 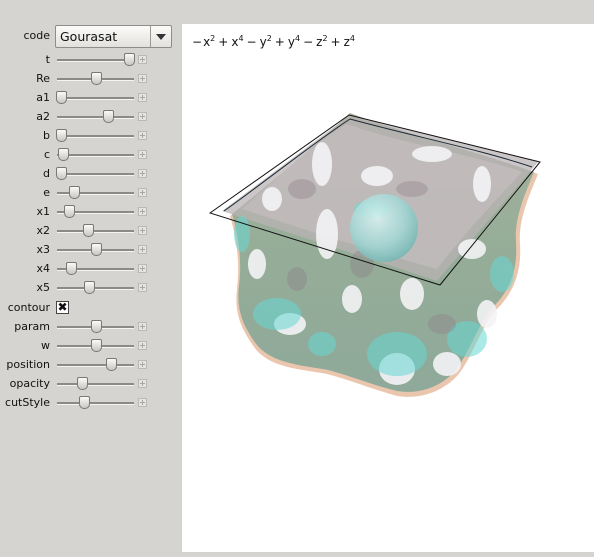 I want to click on slider-row-opacity: opacity, so click(x=90, y=384).